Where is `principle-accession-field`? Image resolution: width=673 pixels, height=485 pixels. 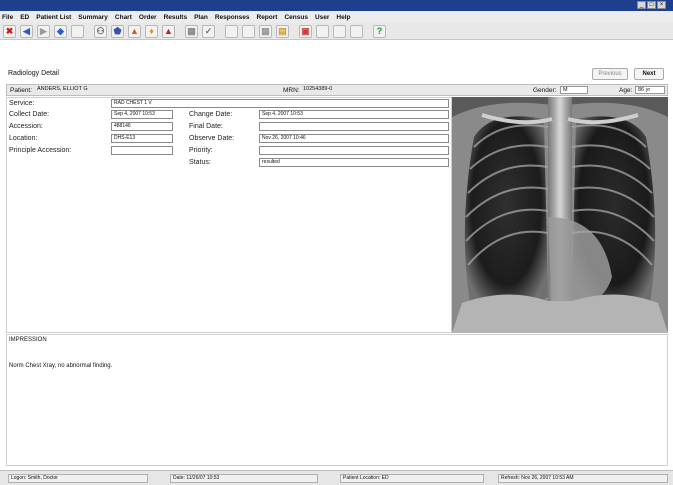
principle-accession-field is located at coordinates (142, 150).